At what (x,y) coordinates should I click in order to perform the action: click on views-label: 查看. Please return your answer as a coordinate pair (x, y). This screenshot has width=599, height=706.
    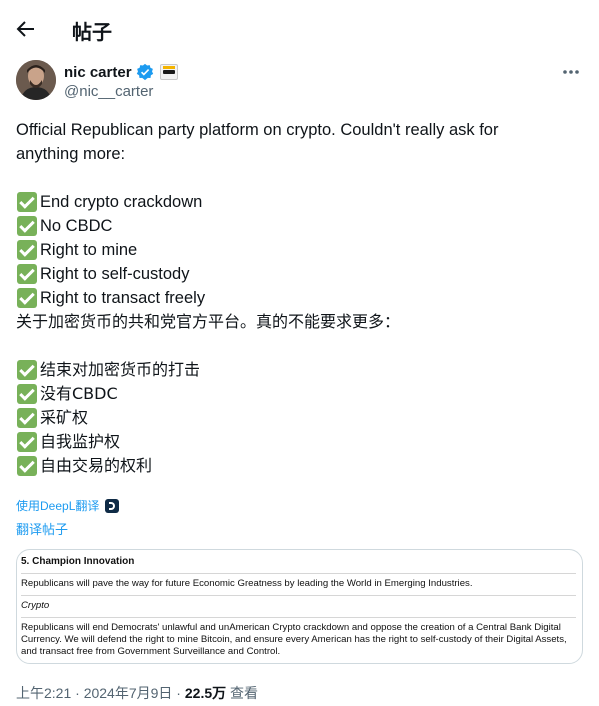
    Looking at the image, I should click on (244, 693).